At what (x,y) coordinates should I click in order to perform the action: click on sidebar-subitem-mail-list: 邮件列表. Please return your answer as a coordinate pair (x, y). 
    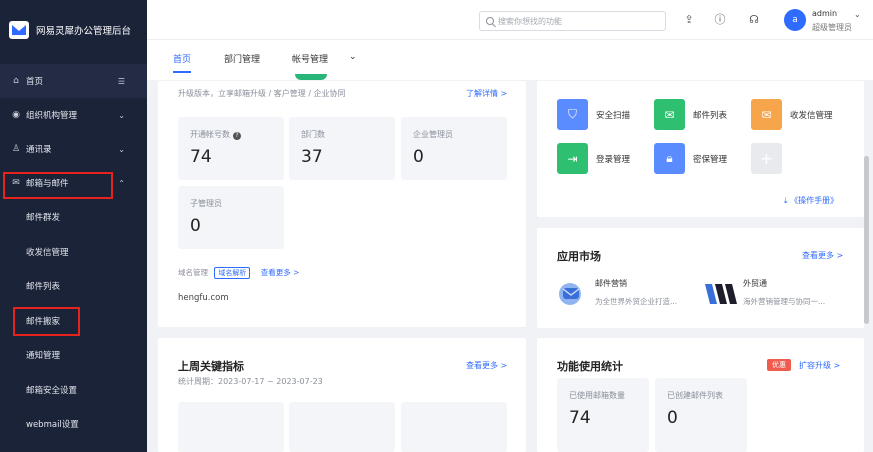
    Looking at the image, I should click on (73, 286).